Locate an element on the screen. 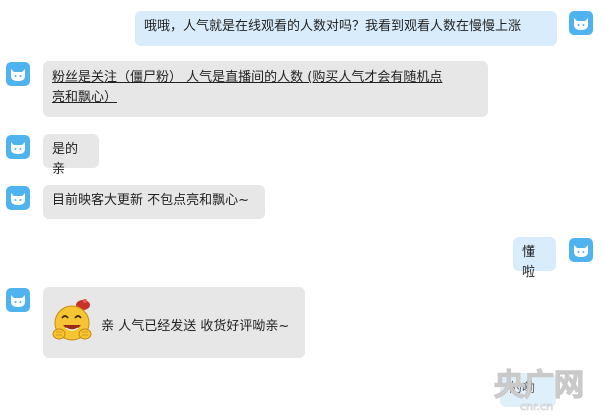  message-bubble-incoming: 亲 人气已经发送 收货好评呦亲~ is located at coordinates (174, 322).